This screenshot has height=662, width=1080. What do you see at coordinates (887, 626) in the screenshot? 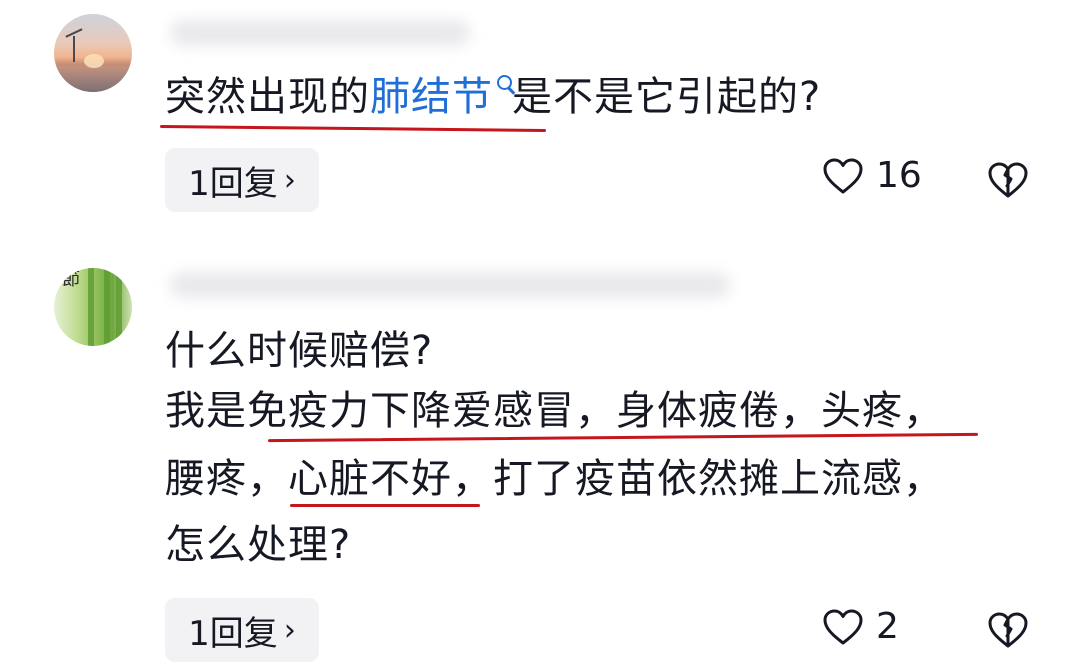
I see `like-count: 2` at bounding box center [887, 626].